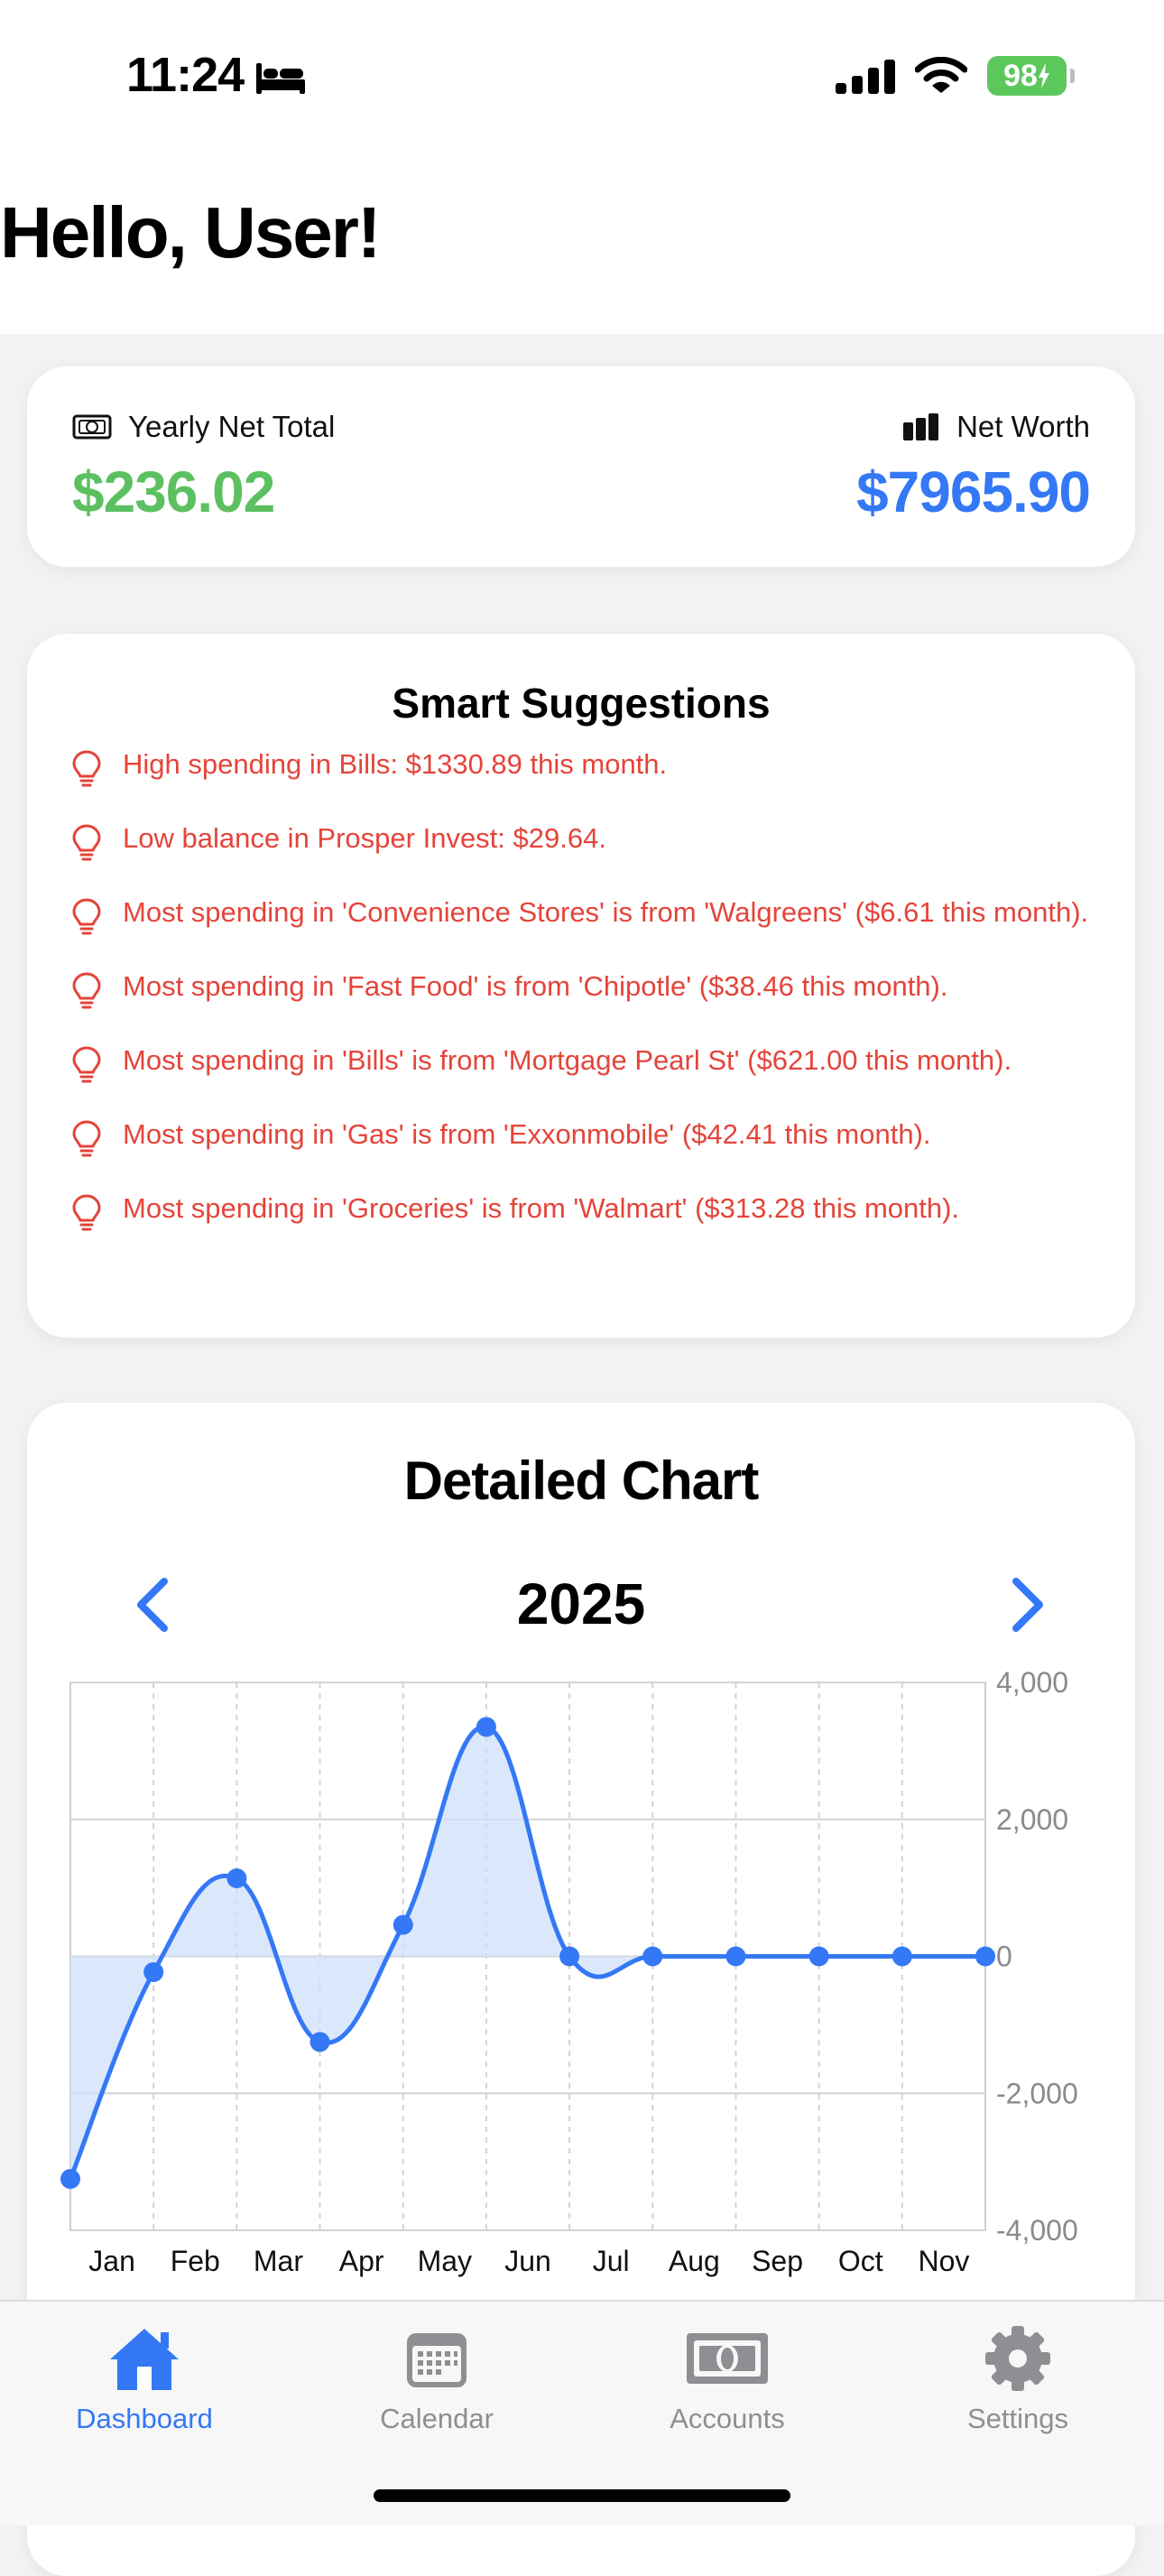  What do you see at coordinates (582, 2495) in the screenshot?
I see `home-indicator` at bounding box center [582, 2495].